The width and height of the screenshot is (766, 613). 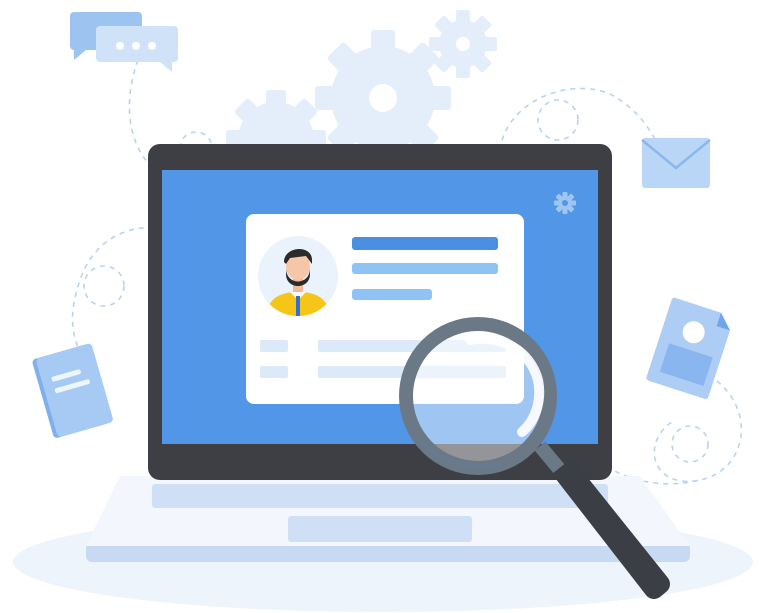 What do you see at coordinates (425, 243) in the screenshot?
I see `name-bar` at bounding box center [425, 243].